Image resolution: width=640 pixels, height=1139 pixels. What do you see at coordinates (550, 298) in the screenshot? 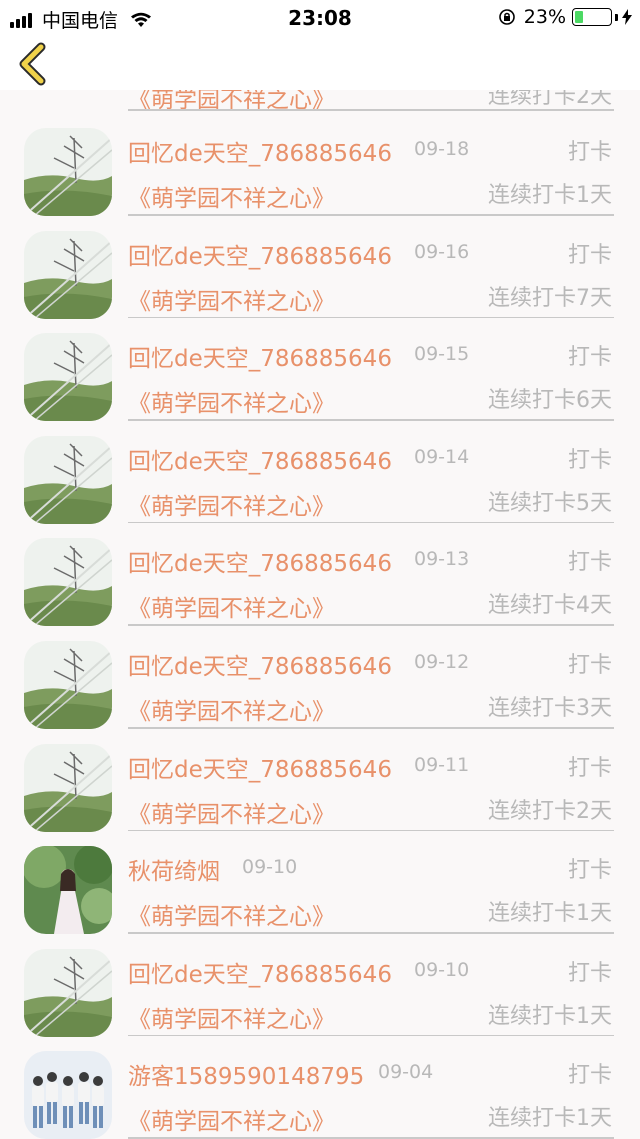
I see `streak-text: 连续打卡7天` at bounding box center [550, 298].